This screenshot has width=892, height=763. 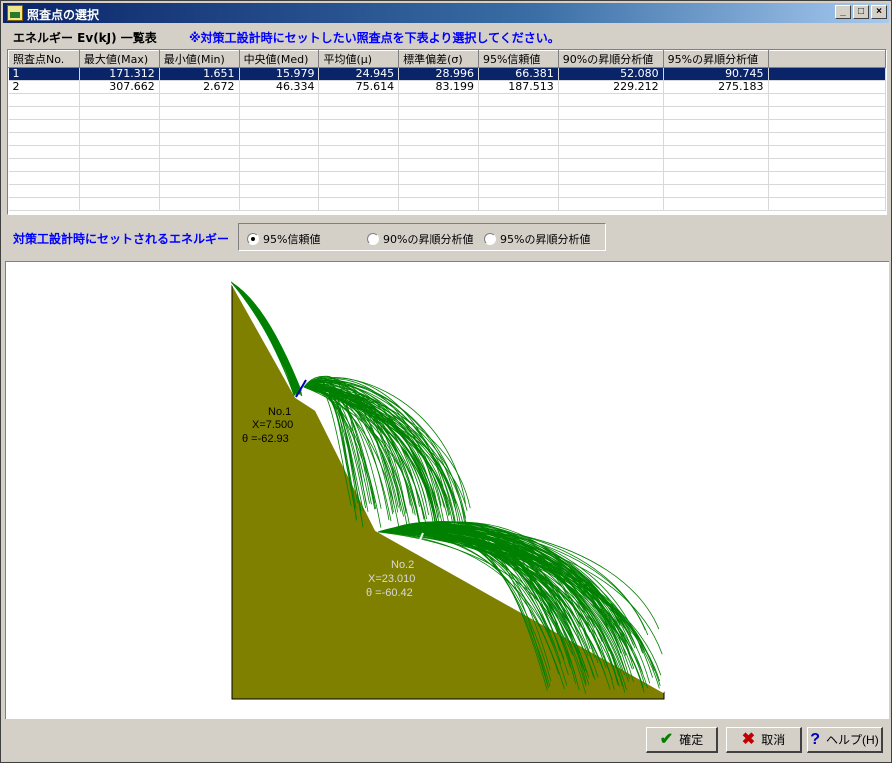 I want to click on table-cell: 307.662, so click(x=119, y=87).